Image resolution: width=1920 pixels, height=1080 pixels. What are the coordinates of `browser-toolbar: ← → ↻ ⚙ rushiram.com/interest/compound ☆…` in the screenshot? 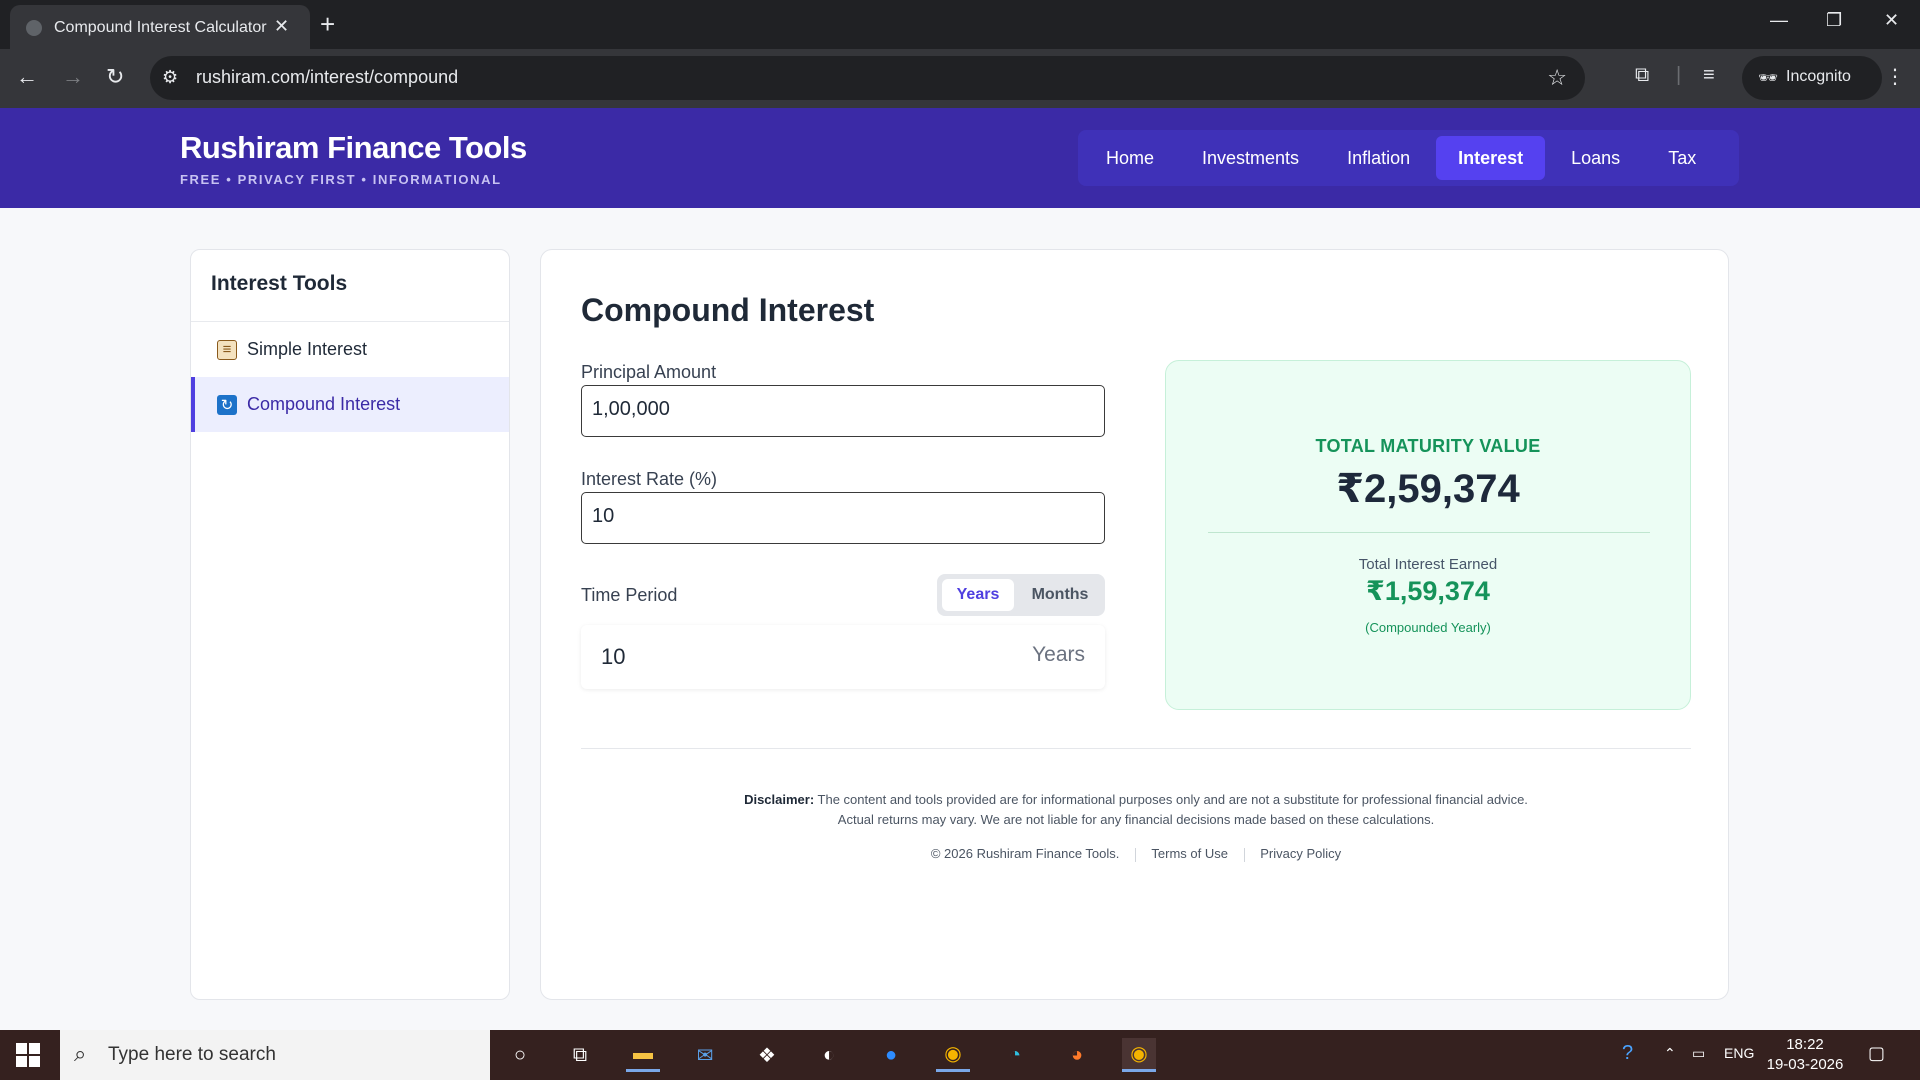 It's located at (960, 78).